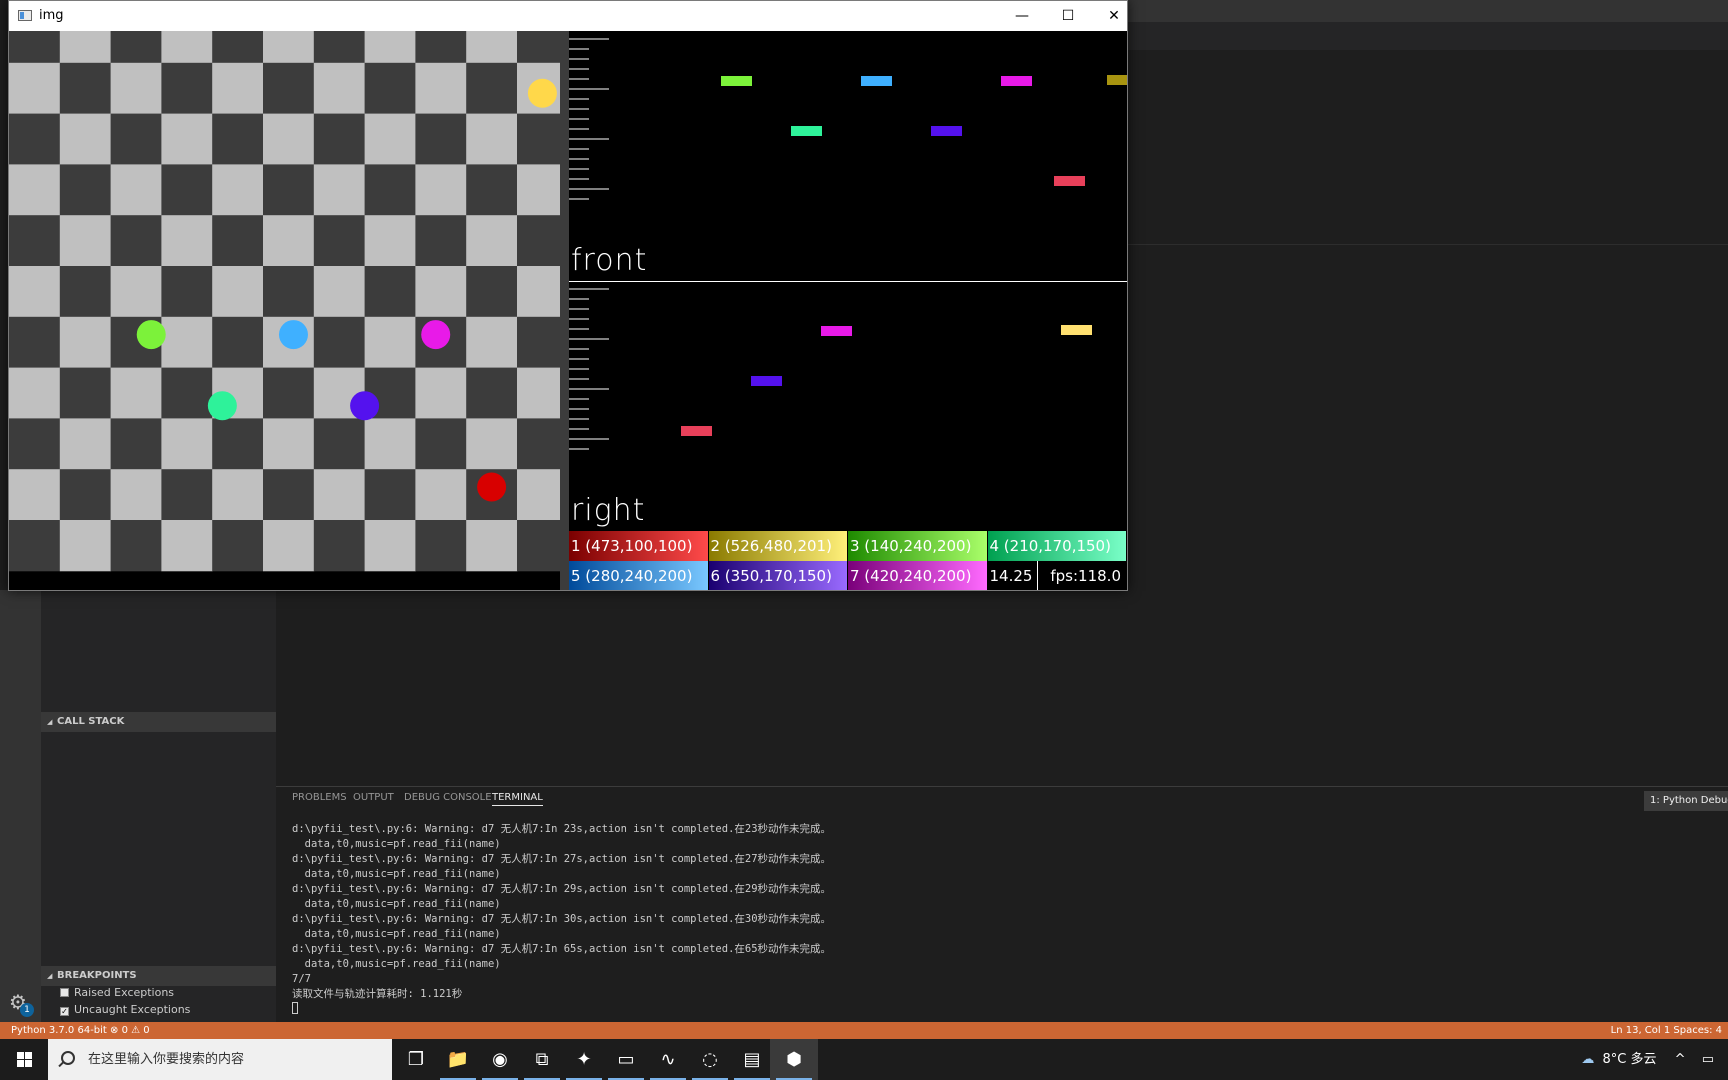 The width and height of the screenshot is (1728, 1080). I want to click on notepad-icon: ▤, so click(752, 1059).